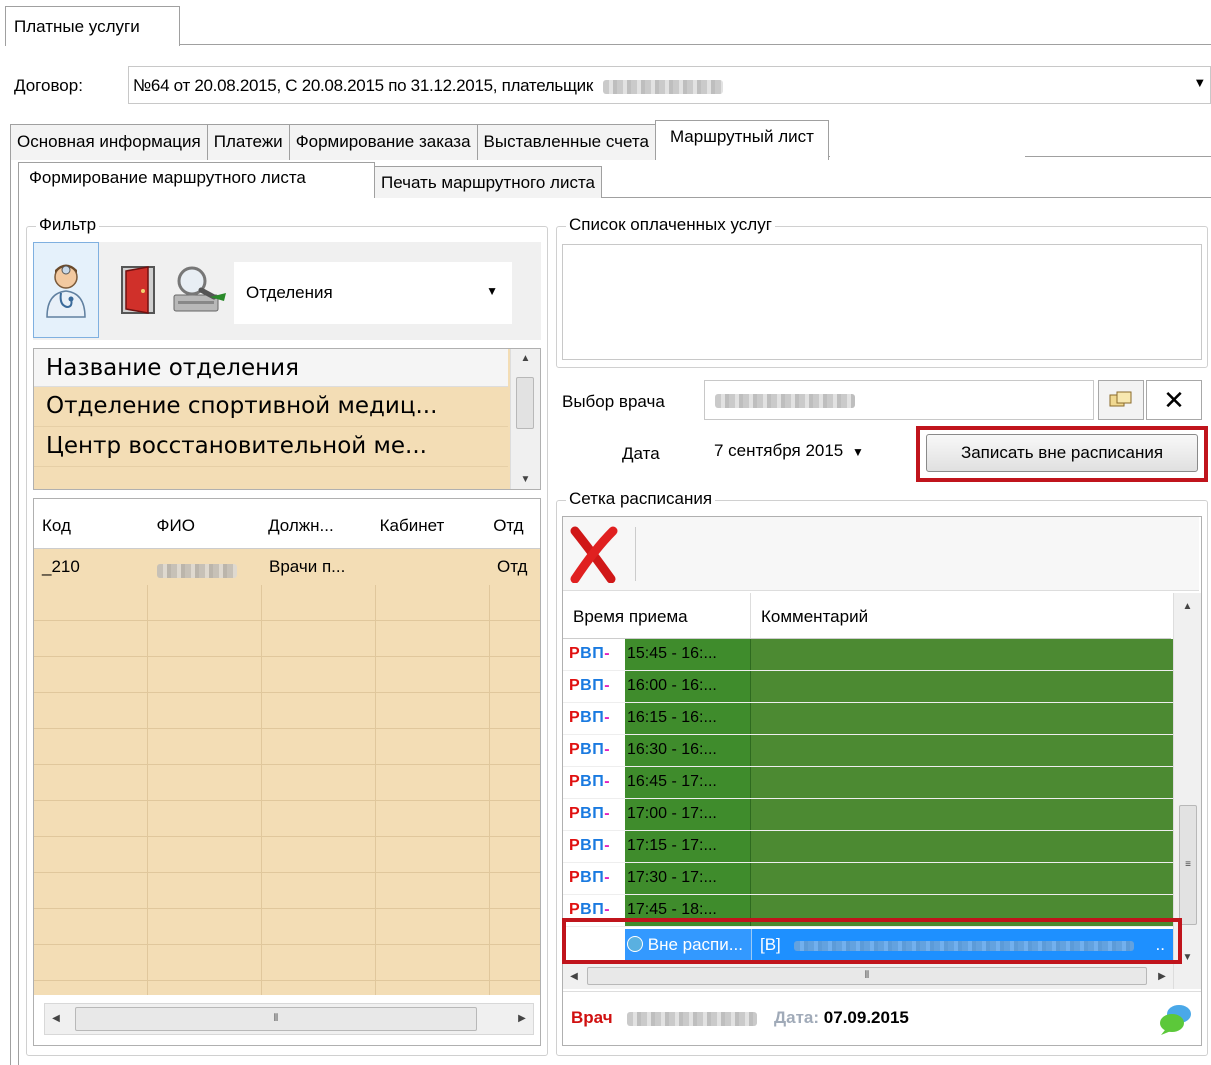 This screenshot has width=1211, height=1065. I want to click on tab-label: Платежи, so click(248, 141).